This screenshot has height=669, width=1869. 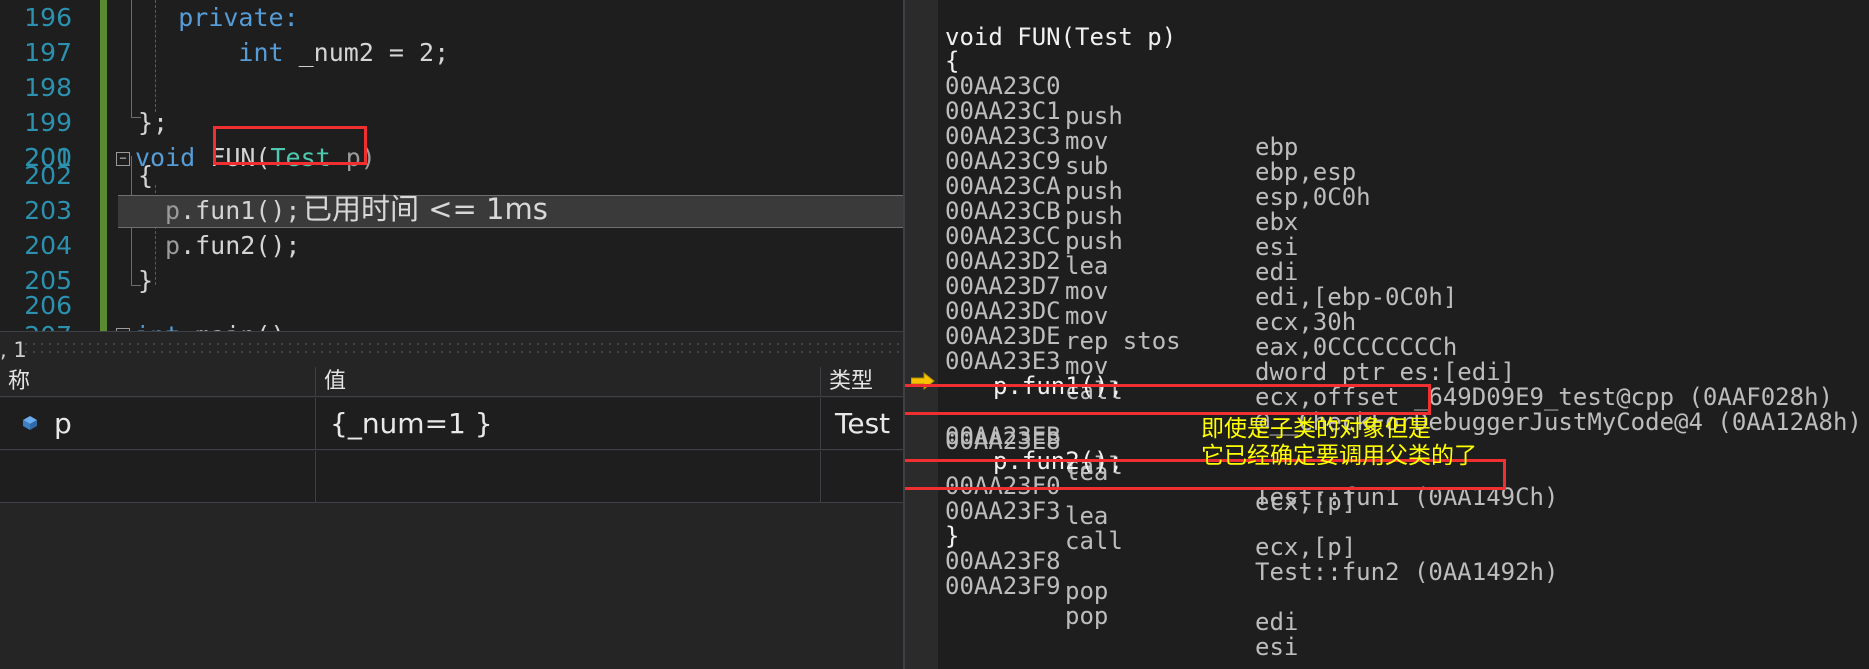 What do you see at coordinates (452, 88) in the screenshot?
I see `code-line: 198` at bounding box center [452, 88].